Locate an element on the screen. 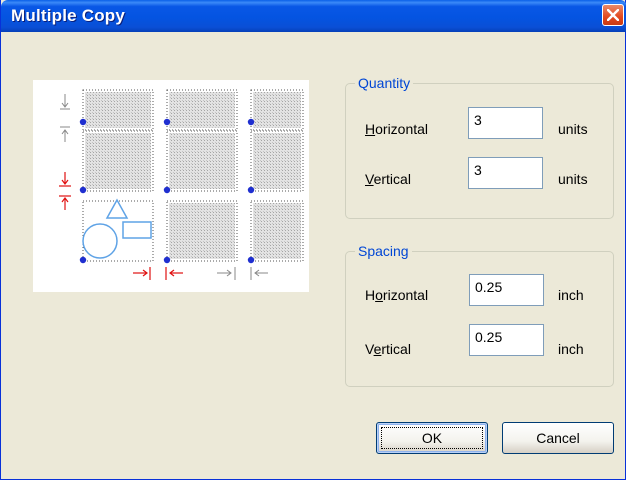 This screenshot has height=480, width=626. title-bar: Multiple Copy is located at coordinates (313, 16).